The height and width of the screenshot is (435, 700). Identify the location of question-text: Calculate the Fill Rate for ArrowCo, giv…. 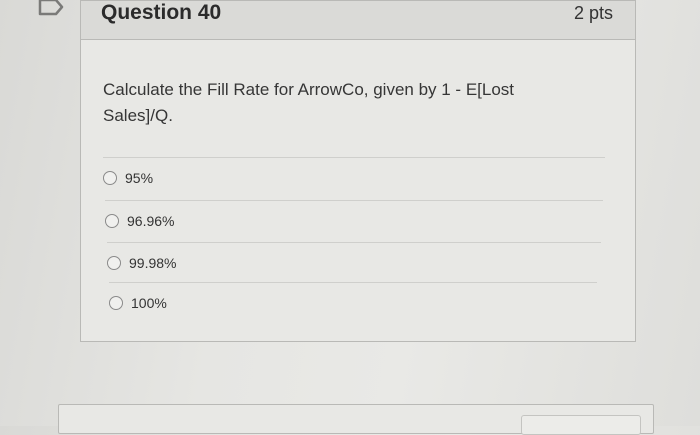
(309, 102).